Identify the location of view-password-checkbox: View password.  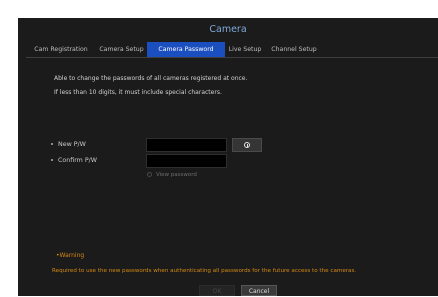
(172, 175).